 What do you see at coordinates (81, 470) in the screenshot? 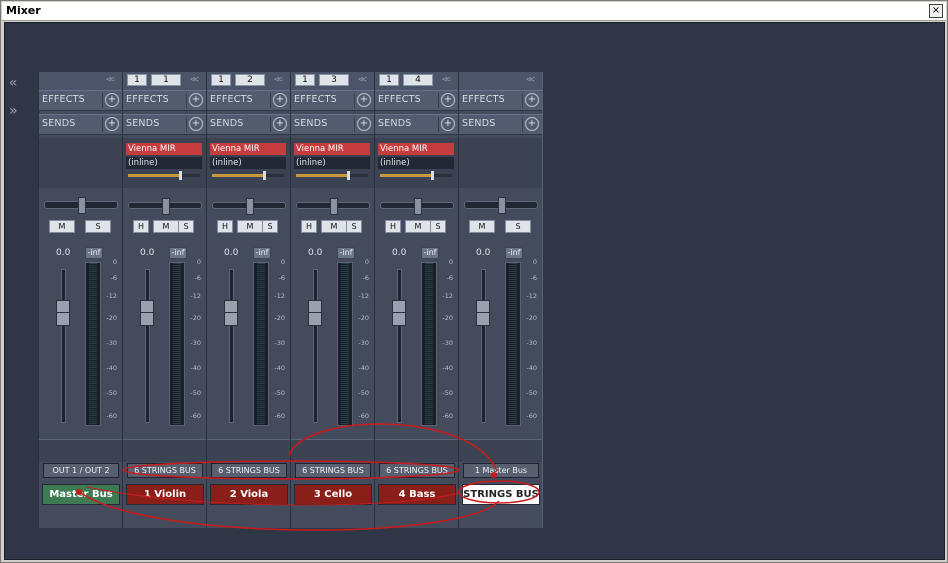
I see `output-route-button: OUT 1 / OUT 2` at bounding box center [81, 470].